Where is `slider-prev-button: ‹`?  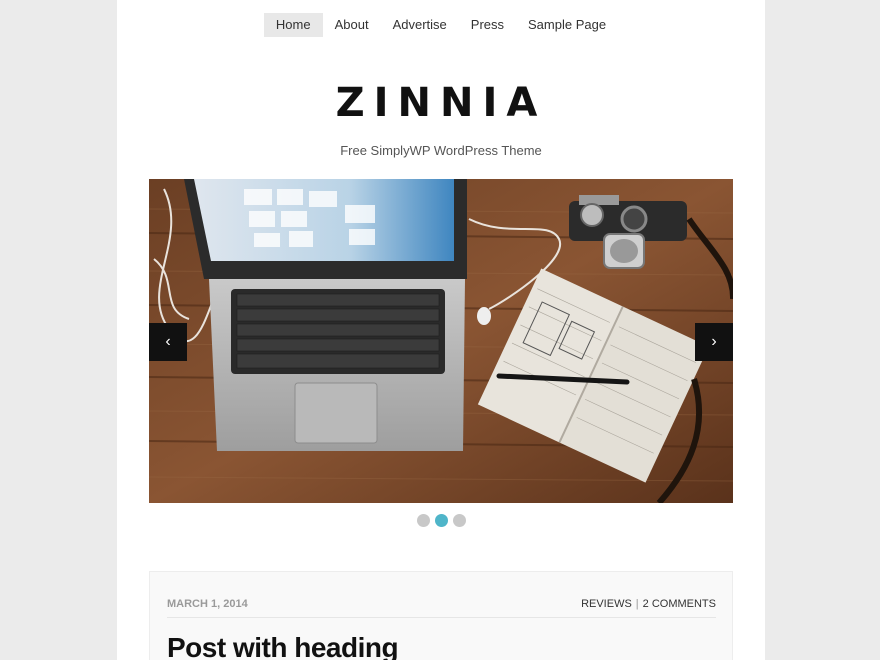
slider-prev-button: ‹ is located at coordinates (168, 342).